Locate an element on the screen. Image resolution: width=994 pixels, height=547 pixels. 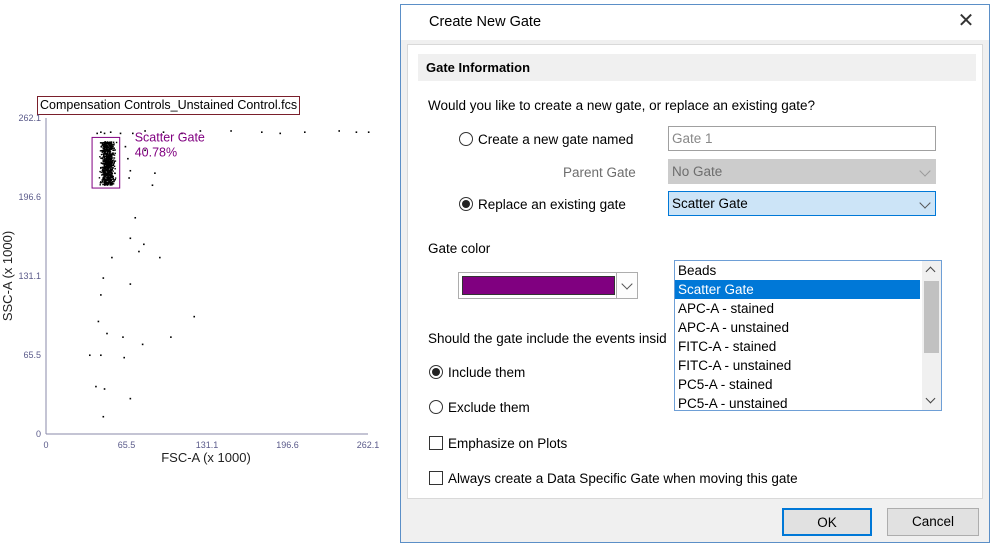
x-tick-label: 131.1 is located at coordinates (207, 445).